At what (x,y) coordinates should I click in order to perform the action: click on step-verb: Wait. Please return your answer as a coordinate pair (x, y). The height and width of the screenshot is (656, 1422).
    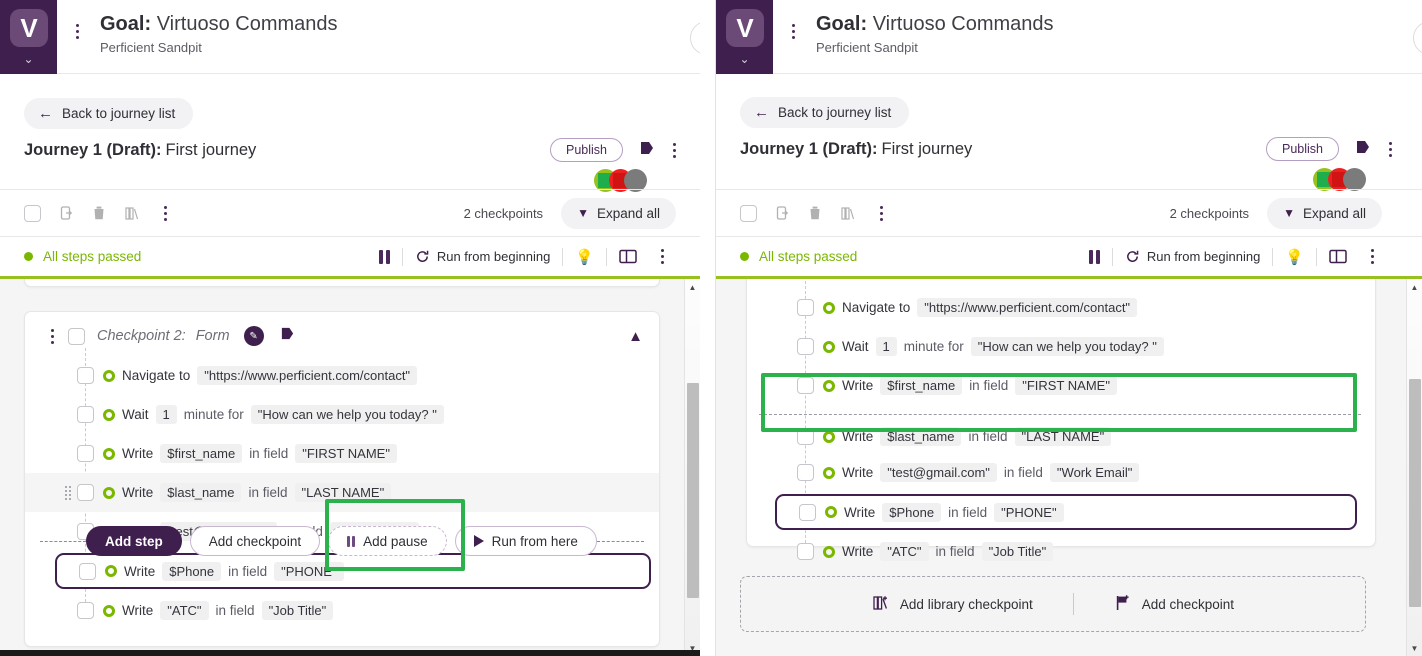
    Looking at the image, I should click on (135, 414).